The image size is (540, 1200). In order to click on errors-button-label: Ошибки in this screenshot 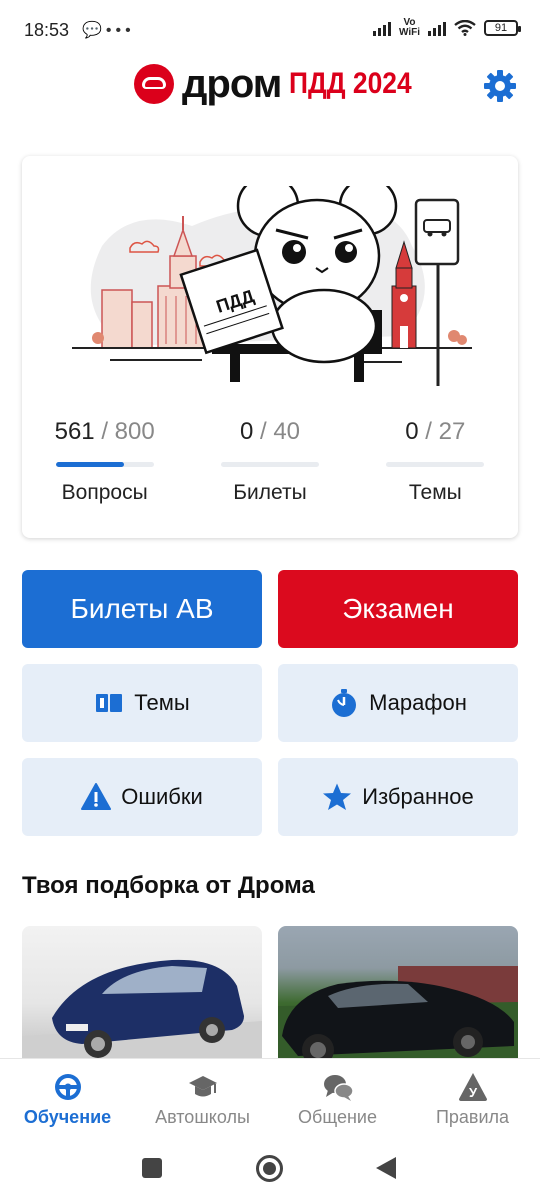, I will do `click(162, 796)`.